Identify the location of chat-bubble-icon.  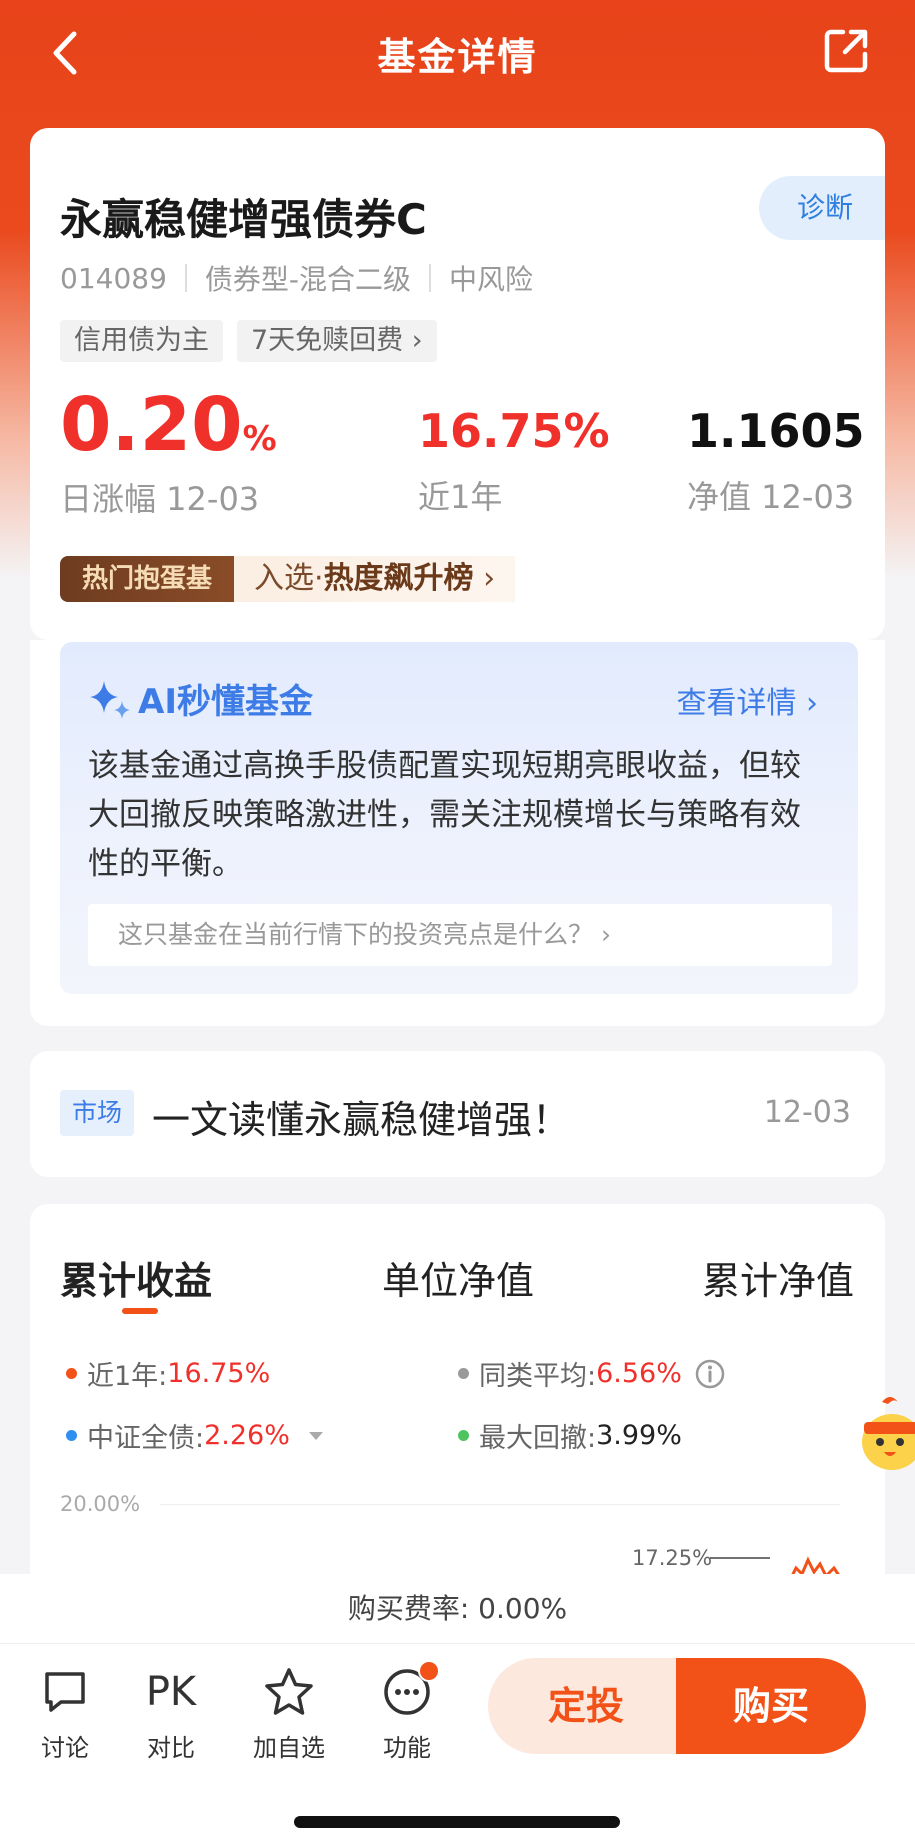
(65, 1692).